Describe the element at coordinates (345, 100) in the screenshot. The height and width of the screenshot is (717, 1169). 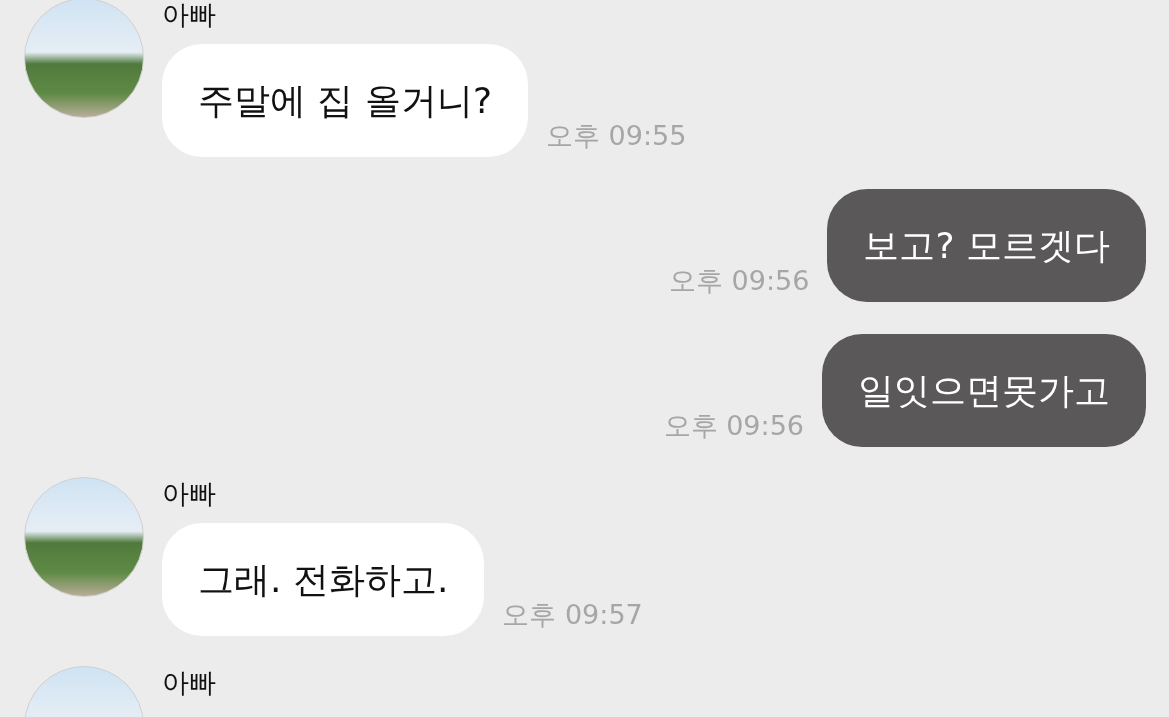
I see `message-bubble: 주말에 집 올거니?` at that location.